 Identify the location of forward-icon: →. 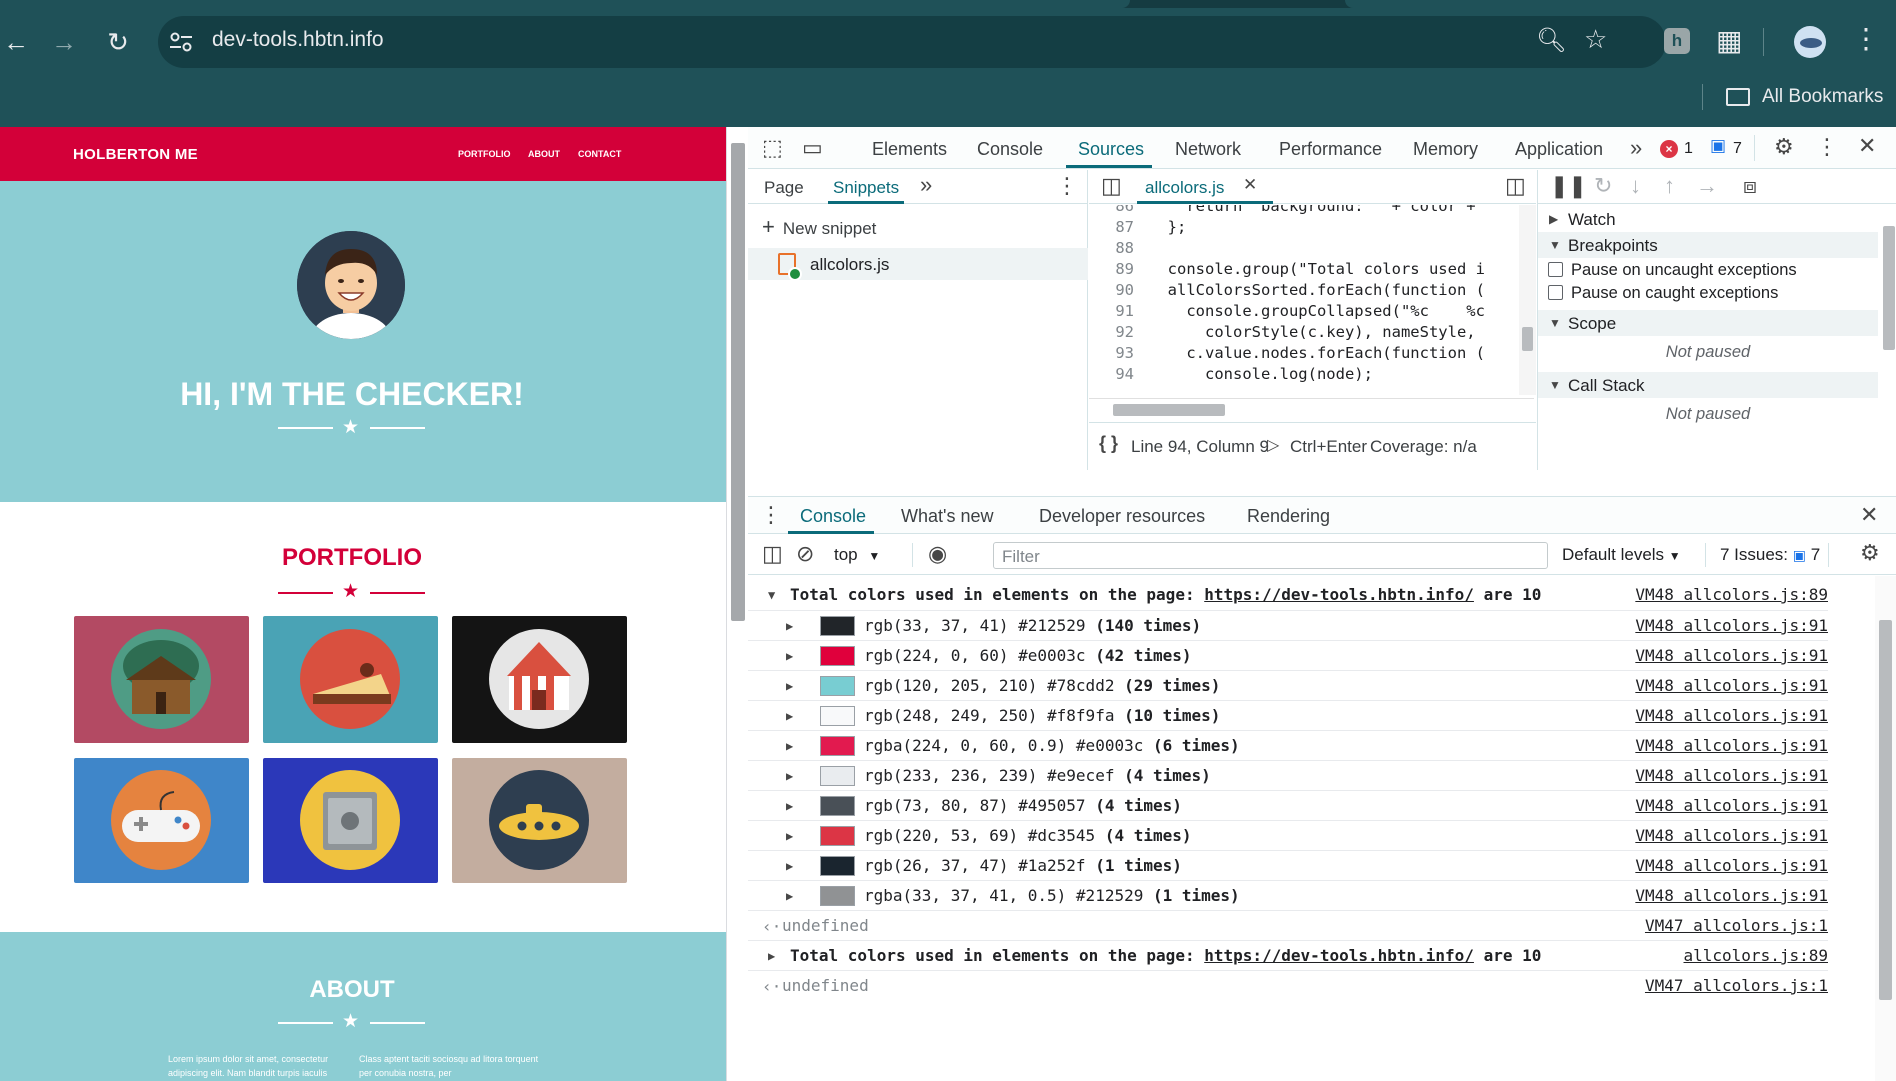
(64, 42).